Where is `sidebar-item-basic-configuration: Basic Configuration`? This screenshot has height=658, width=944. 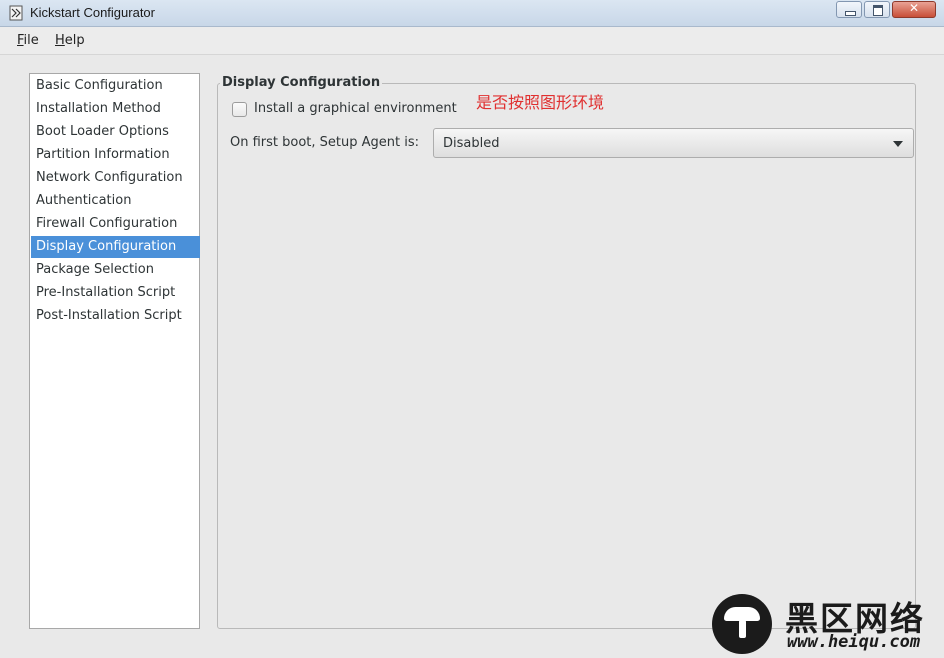
sidebar-item-basic-configuration: Basic Configuration is located at coordinates (115, 86).